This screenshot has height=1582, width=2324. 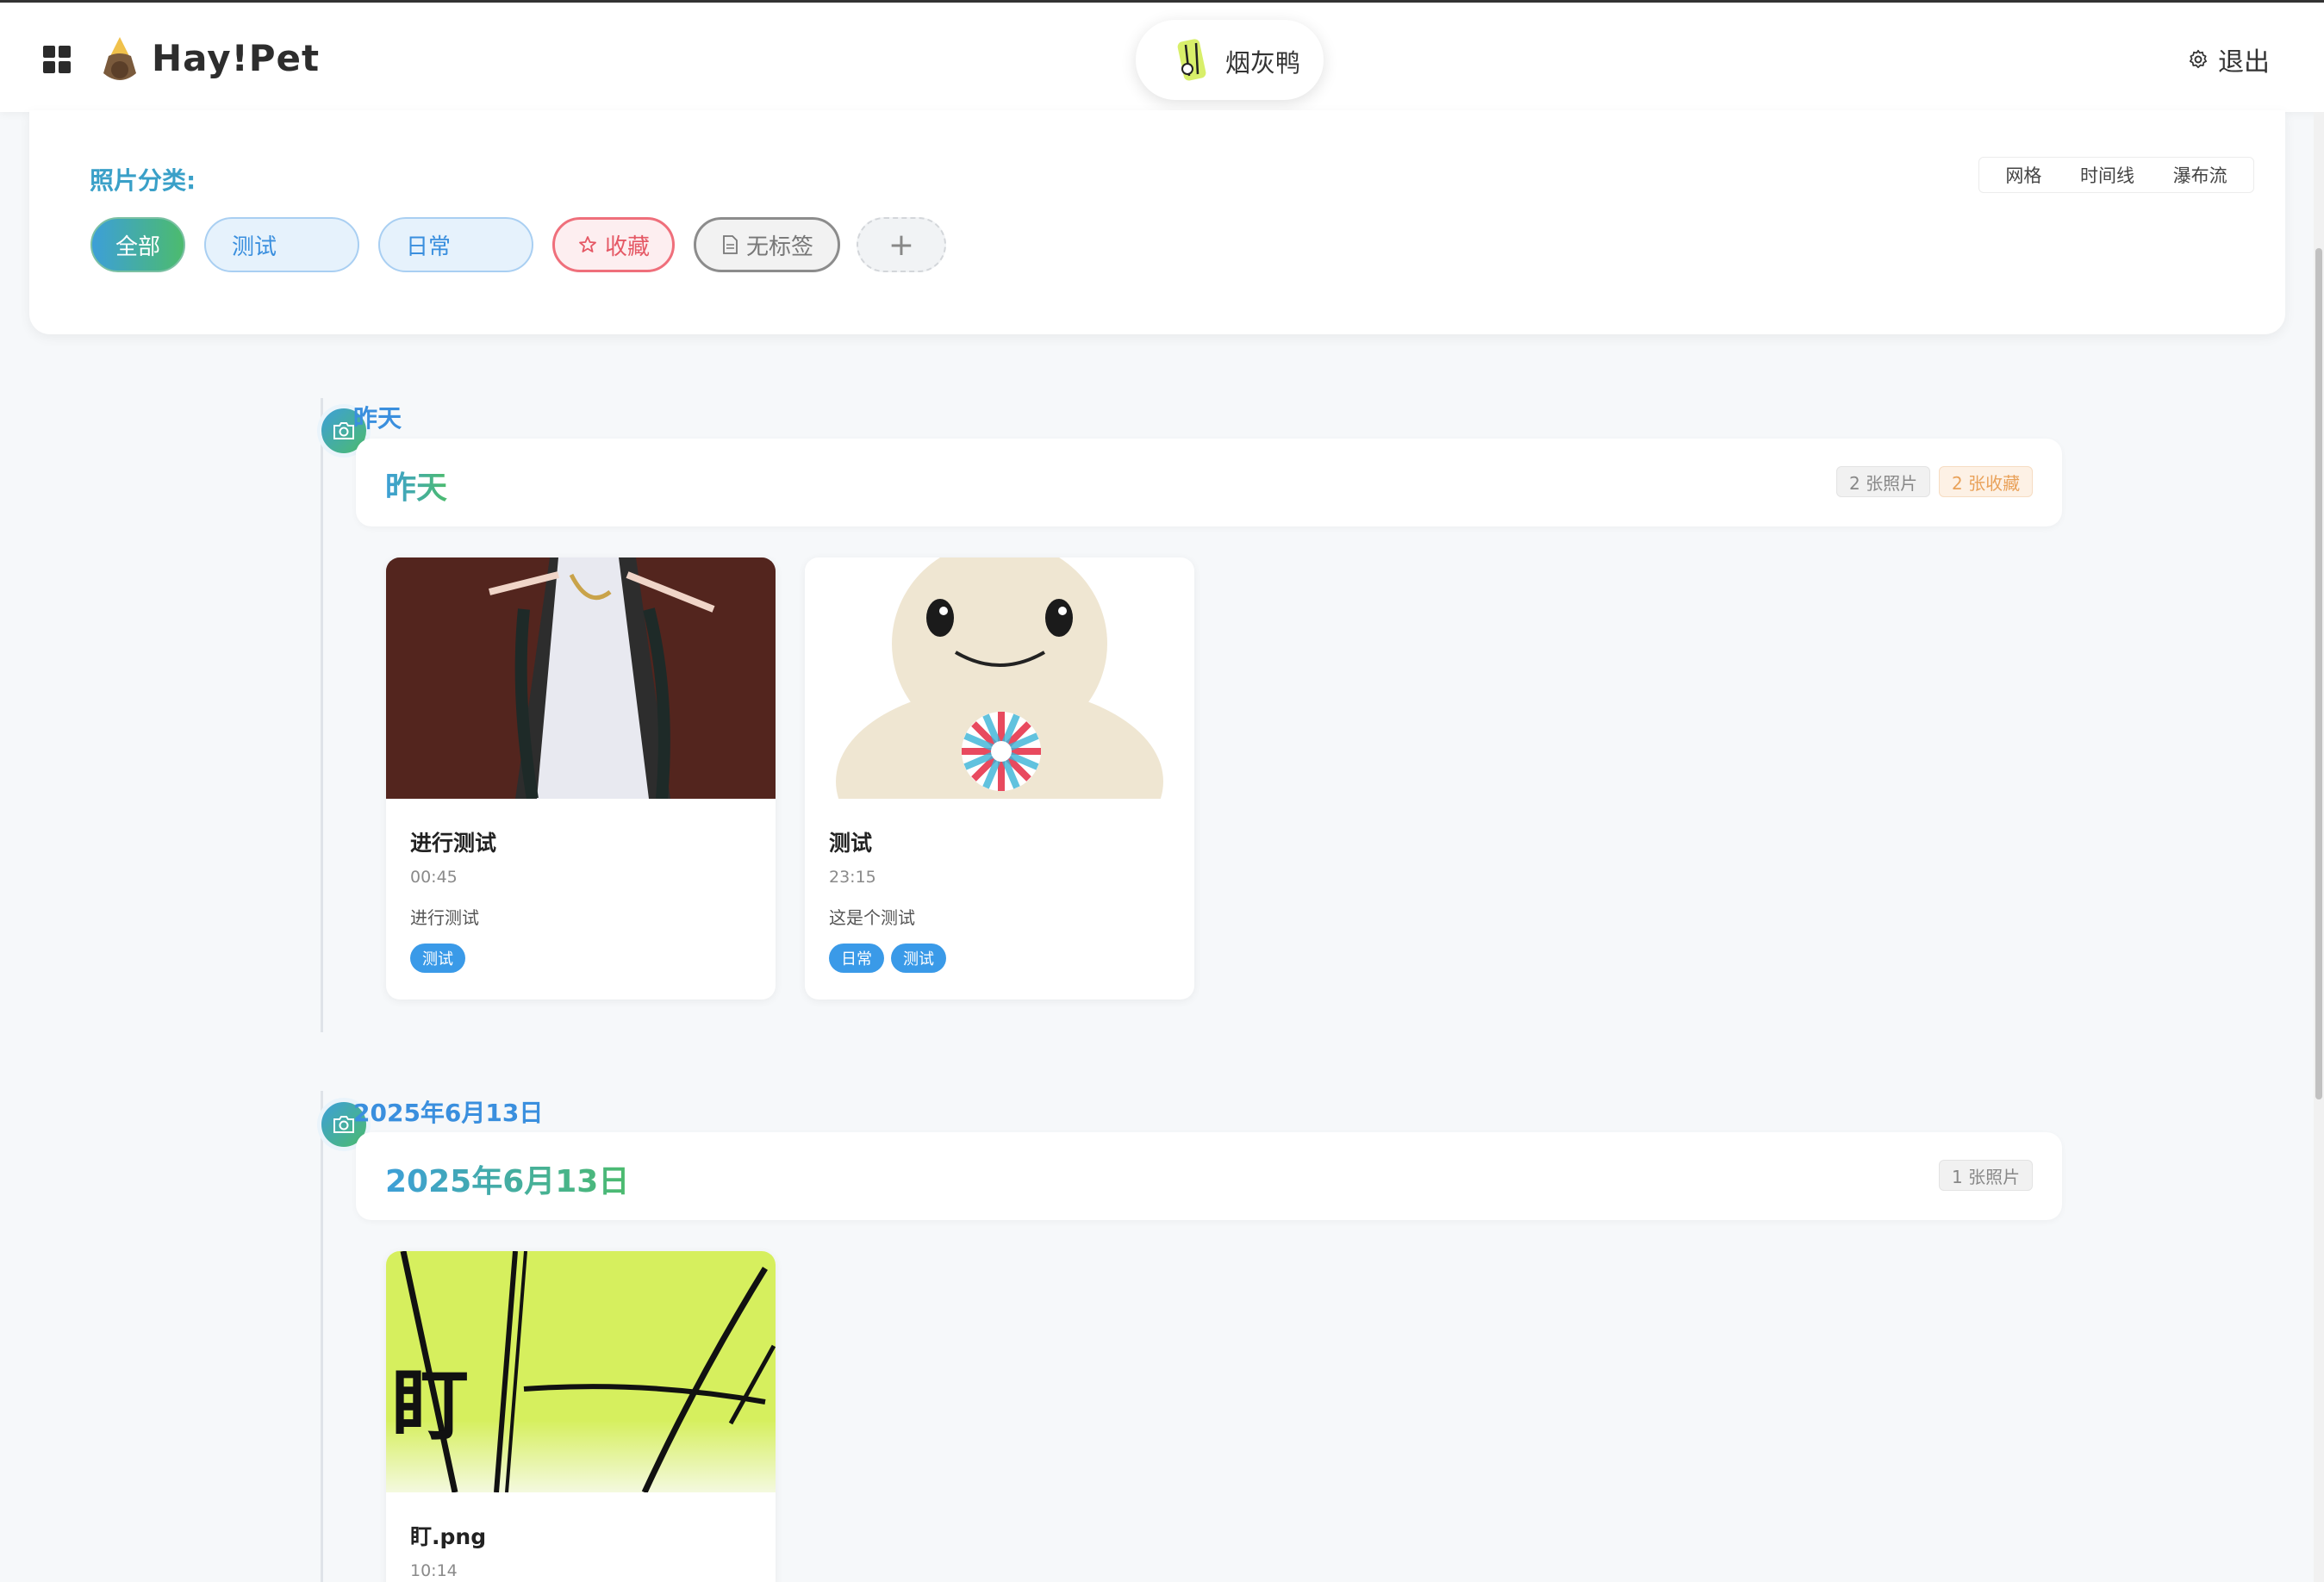 I want to click on date-group-title: 2025年6月13日, so click(x=507, y=1178).